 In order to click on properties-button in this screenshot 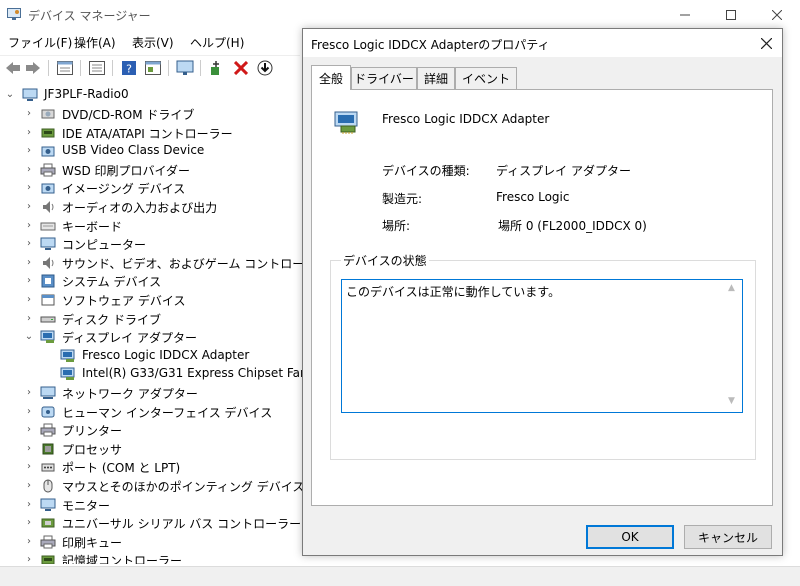, I will do `click(65, 68)`.